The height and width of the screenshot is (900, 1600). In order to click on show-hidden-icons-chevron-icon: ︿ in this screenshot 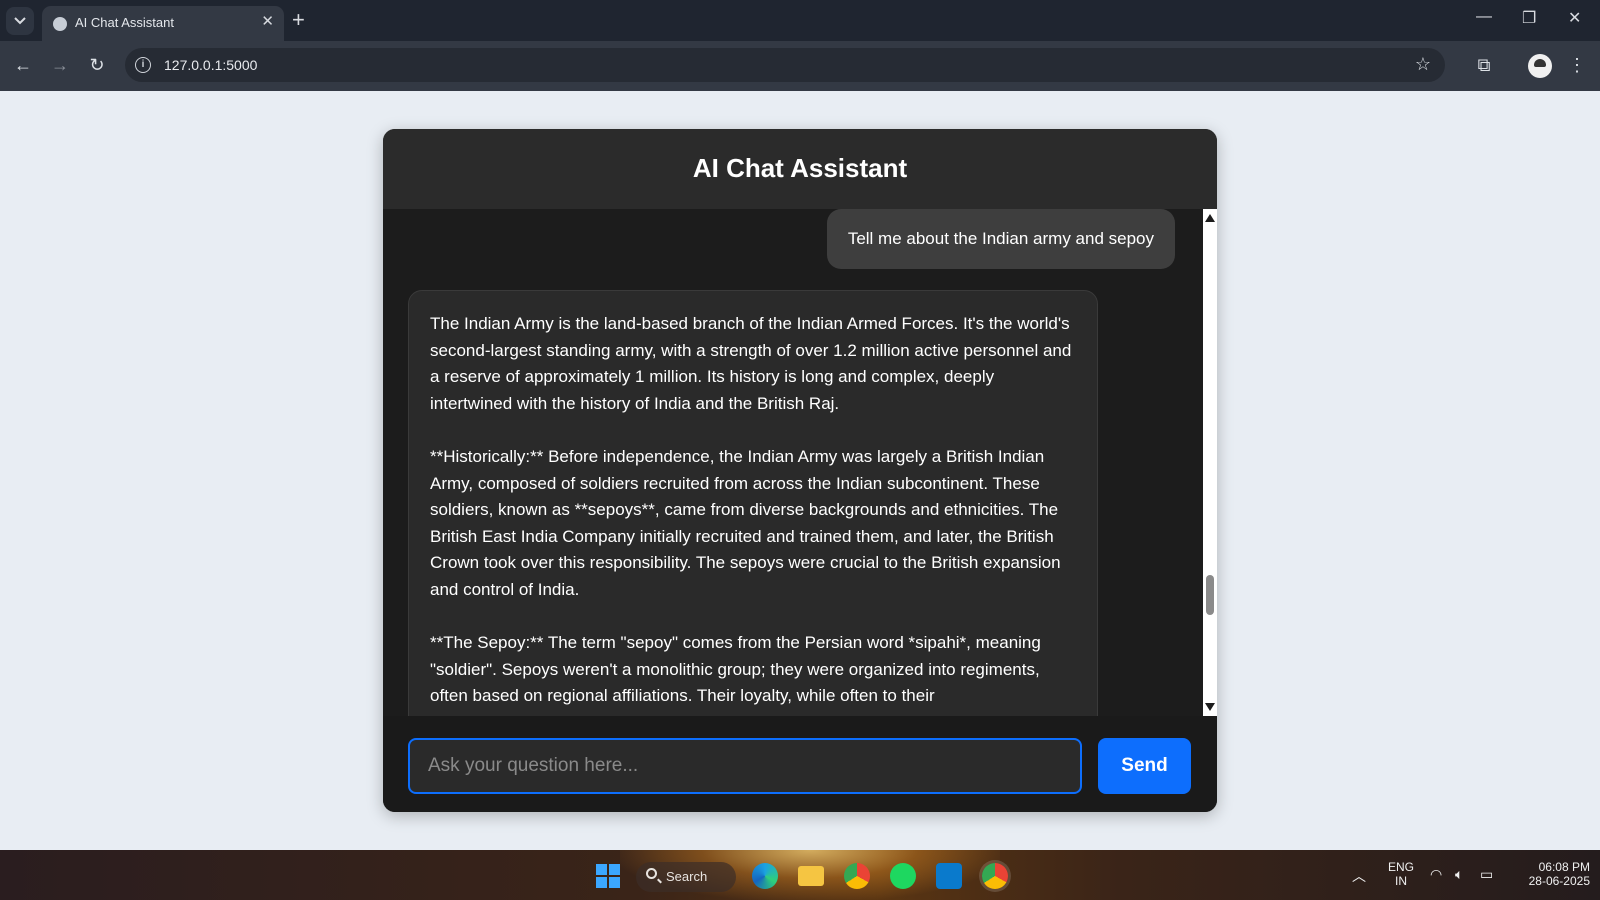, I will do `click(1359, 876)`.